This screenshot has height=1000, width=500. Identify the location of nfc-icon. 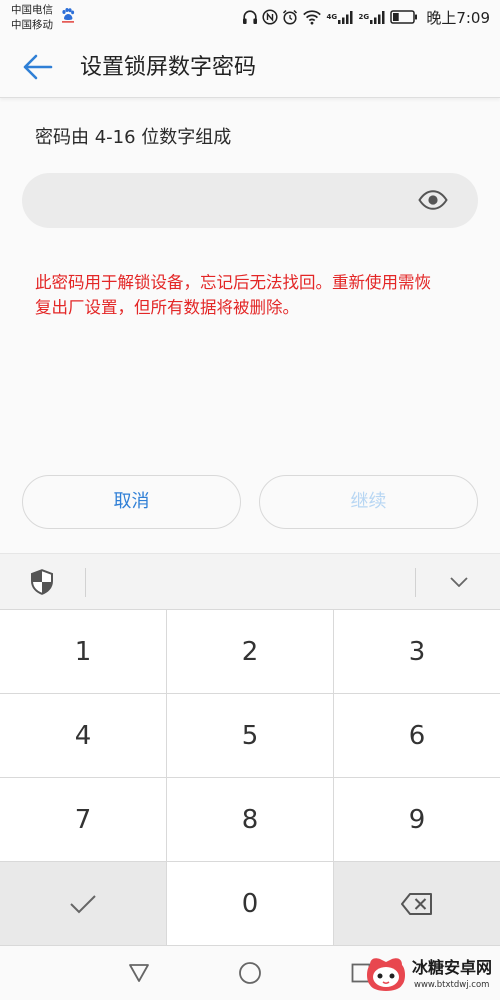
(270, 17).